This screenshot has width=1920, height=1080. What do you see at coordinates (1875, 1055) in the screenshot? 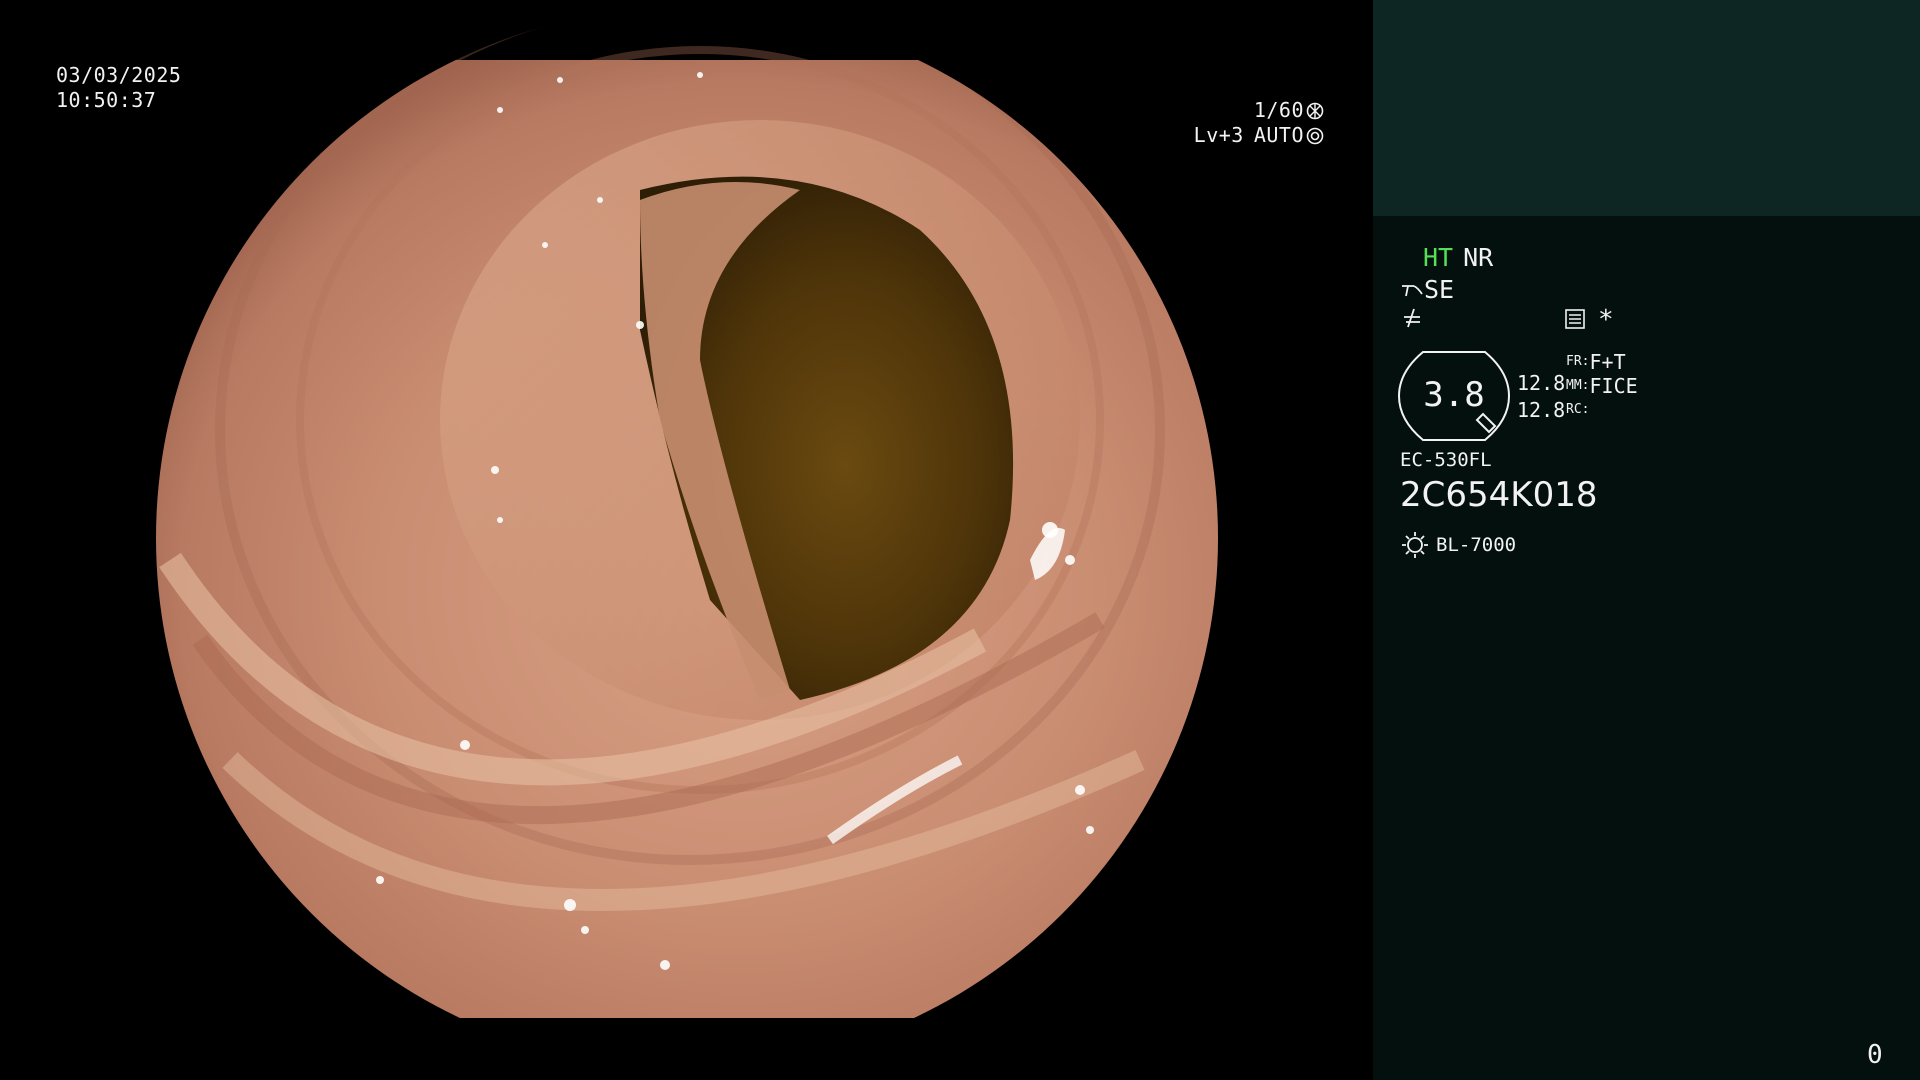
I see `counter-text: 0` at bounding box center [1875, 1055].